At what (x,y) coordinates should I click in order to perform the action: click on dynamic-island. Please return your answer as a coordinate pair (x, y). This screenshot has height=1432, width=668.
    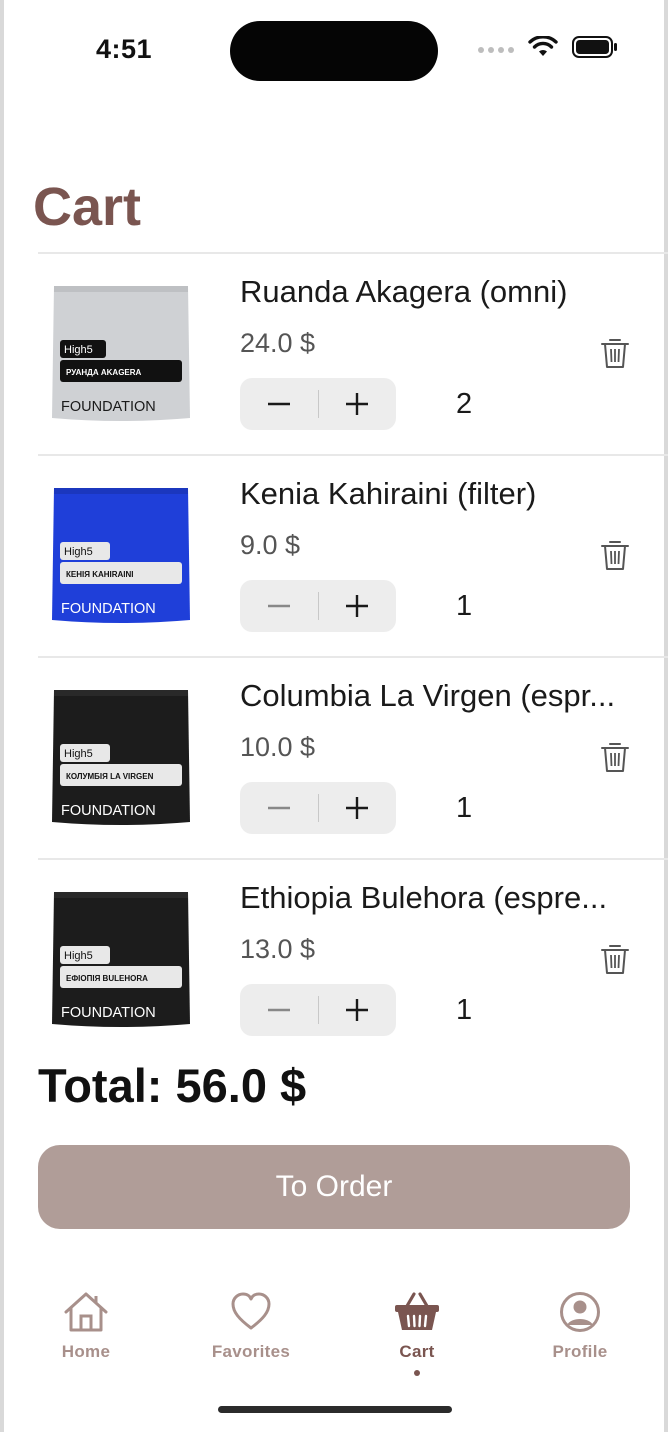
    Looking at the image, I should click on (334, 51).